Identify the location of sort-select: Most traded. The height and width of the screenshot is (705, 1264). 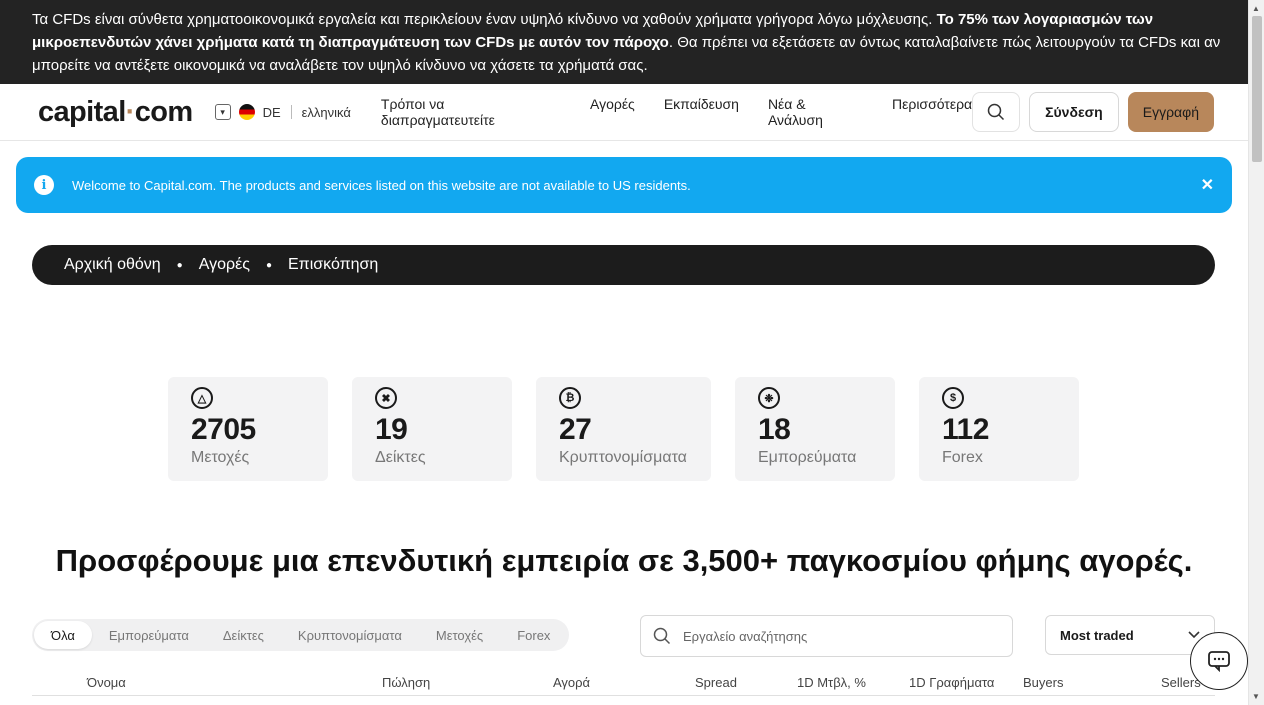
(1130, 635).